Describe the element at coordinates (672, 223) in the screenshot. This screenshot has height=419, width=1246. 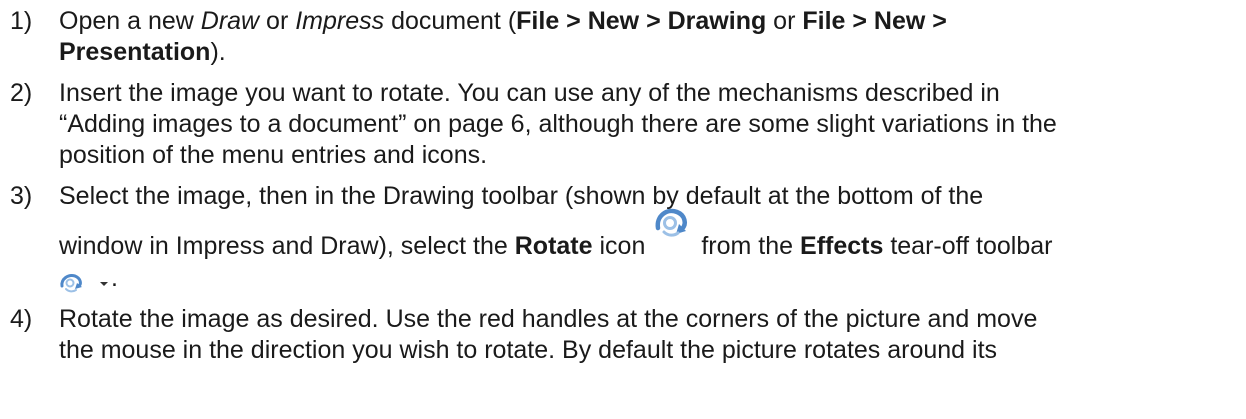
I see `rotate-icon` at that location.